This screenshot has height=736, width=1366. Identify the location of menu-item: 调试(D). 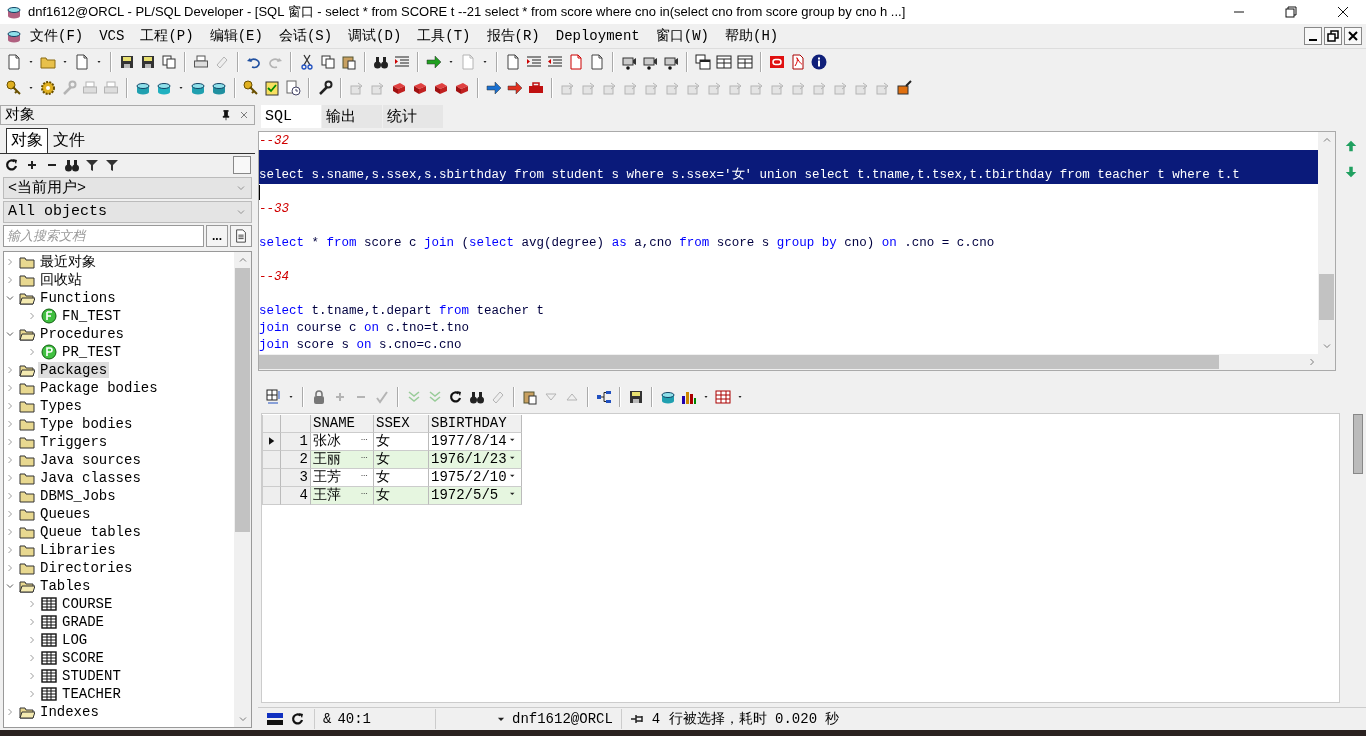
(375, 36).